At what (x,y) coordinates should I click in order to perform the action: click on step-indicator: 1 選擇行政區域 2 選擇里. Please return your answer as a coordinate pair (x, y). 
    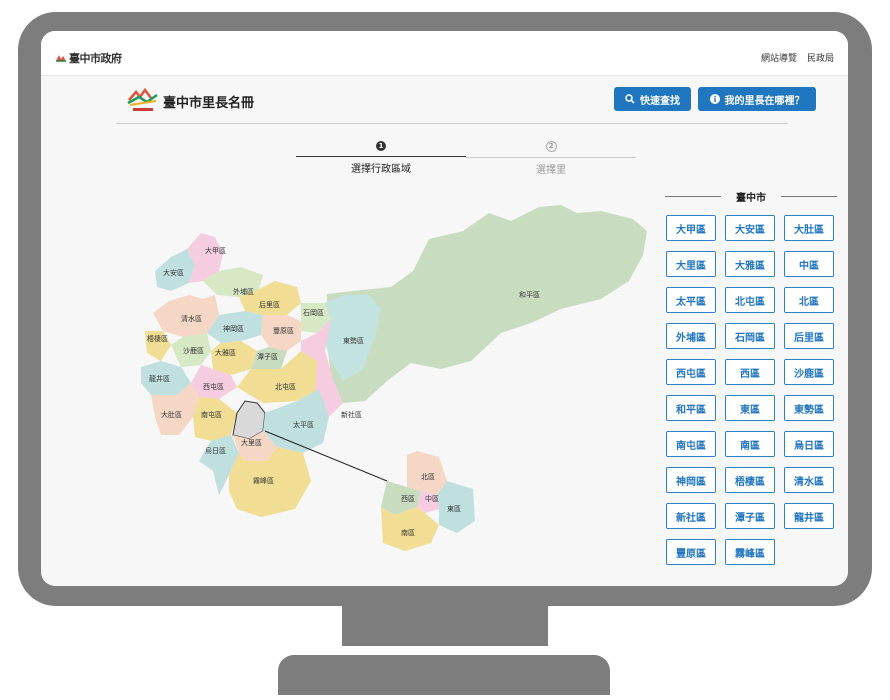
    Looking at the image, I should click on (466, 159).